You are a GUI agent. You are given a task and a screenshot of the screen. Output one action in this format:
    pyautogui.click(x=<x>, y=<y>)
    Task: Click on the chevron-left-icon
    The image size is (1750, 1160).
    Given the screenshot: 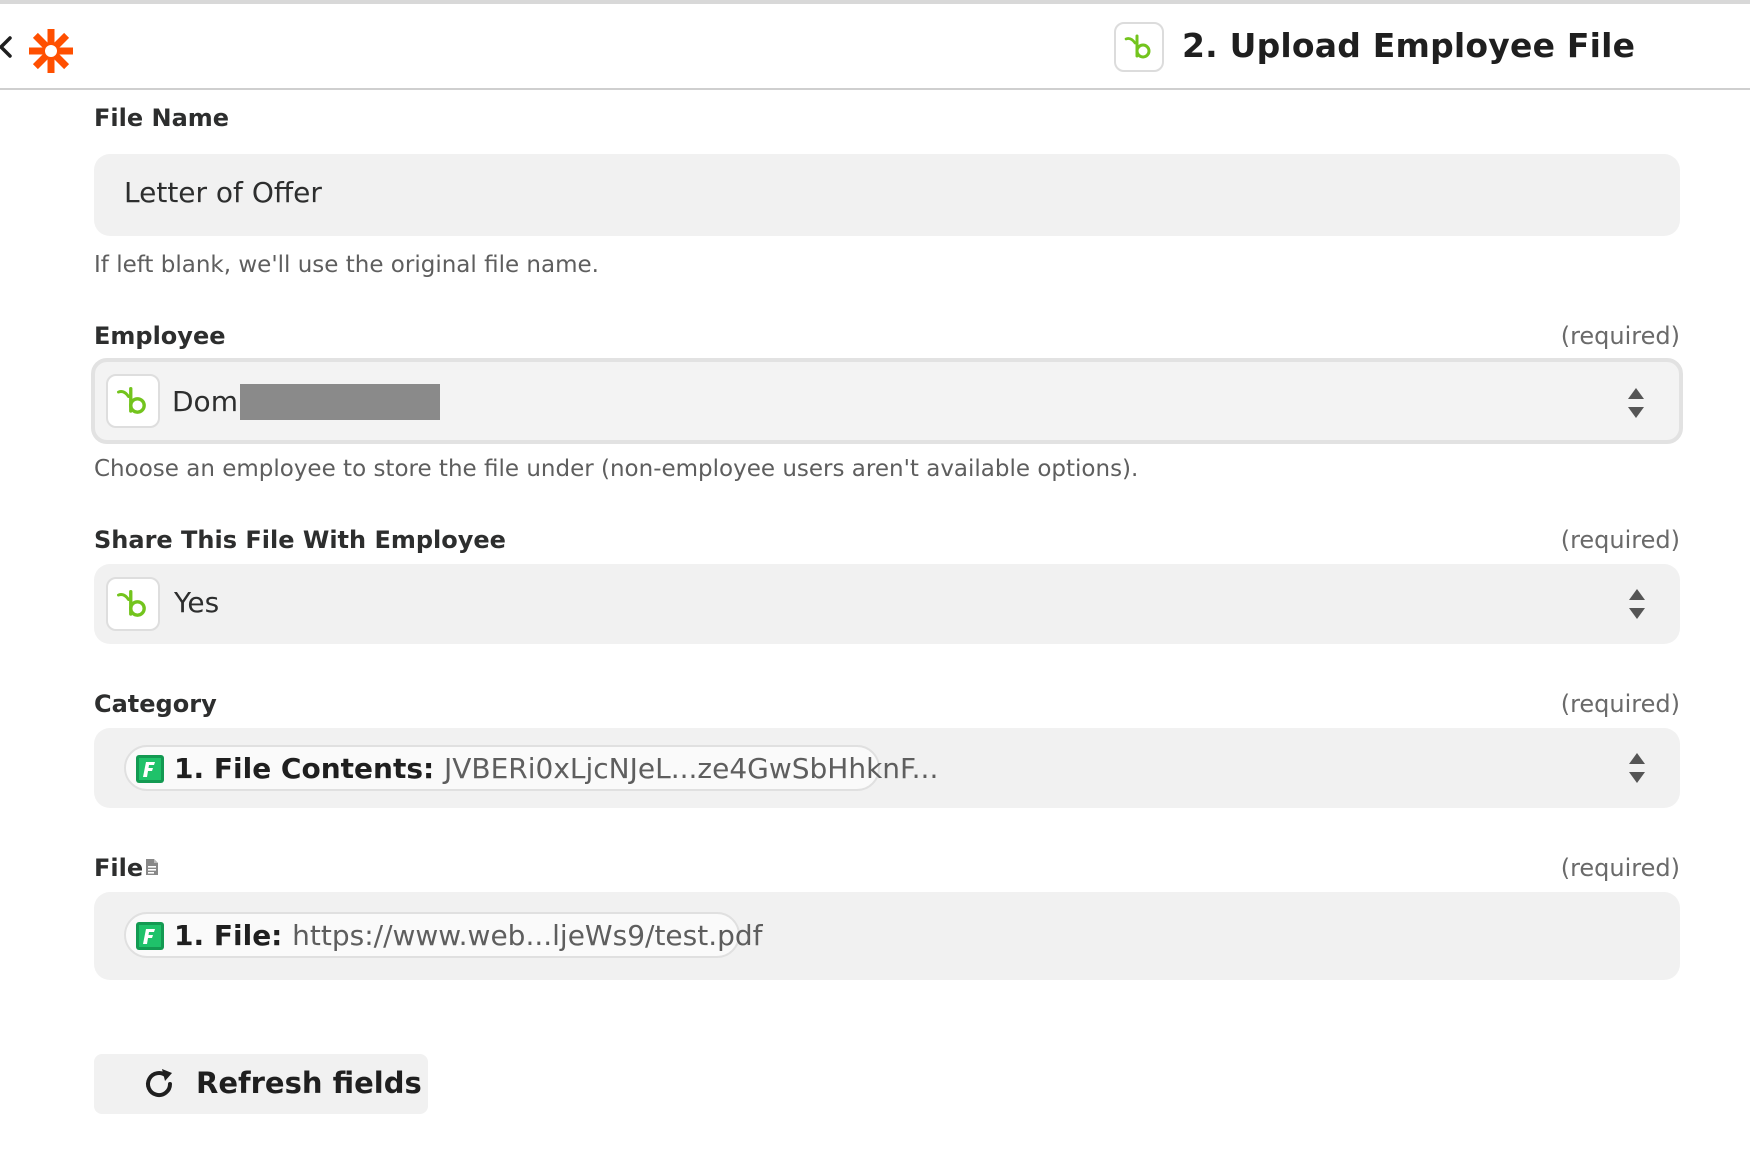 What is the action you would take?
    pyautogui.click(x=8, y=47)
    